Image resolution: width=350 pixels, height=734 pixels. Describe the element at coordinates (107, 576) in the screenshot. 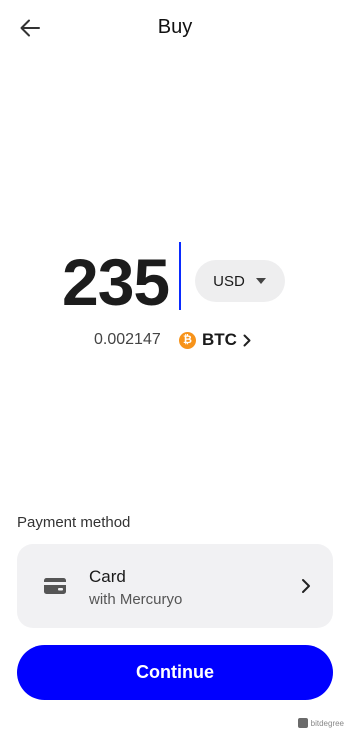

I see `payment-method-title: Card` at that location.